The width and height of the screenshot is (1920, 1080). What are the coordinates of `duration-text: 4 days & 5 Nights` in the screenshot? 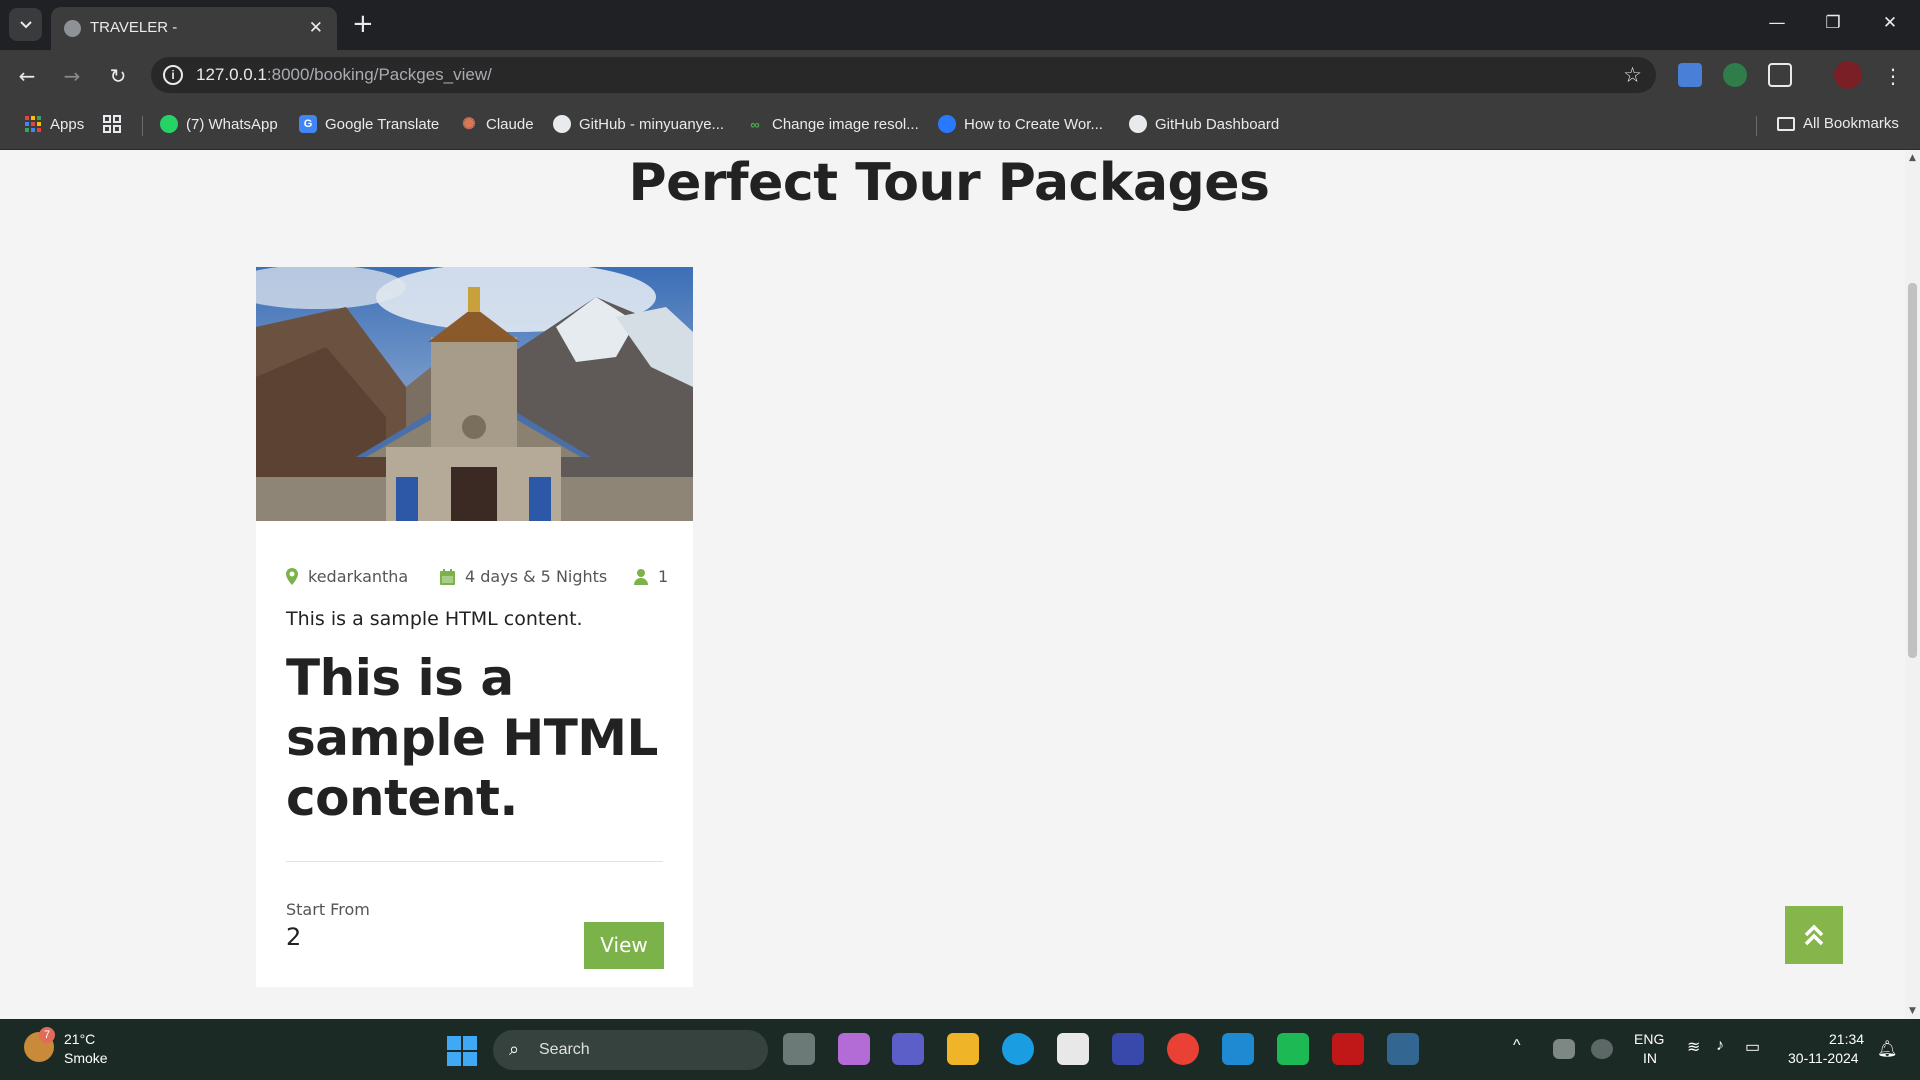 It's located at (536, 576).